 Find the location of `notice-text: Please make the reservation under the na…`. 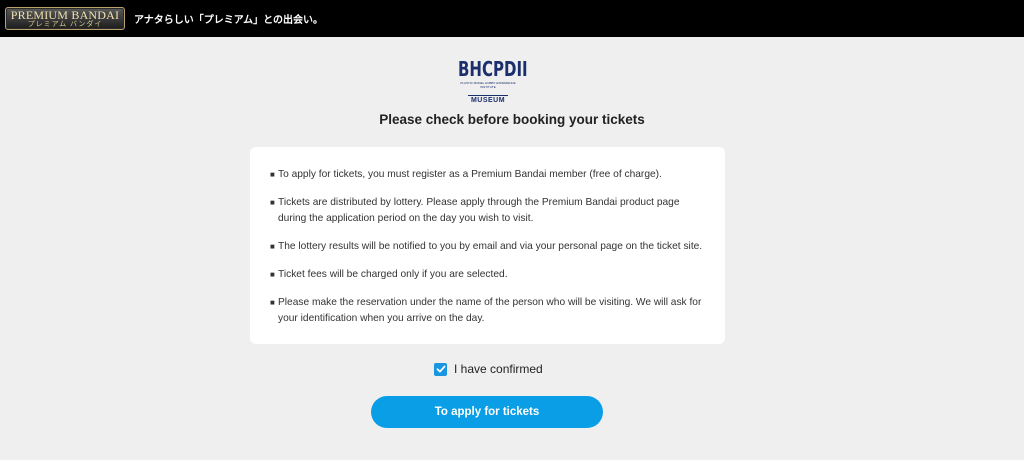

notice-text: Please make the reservation under the na… is located at coordinates (490, 310).